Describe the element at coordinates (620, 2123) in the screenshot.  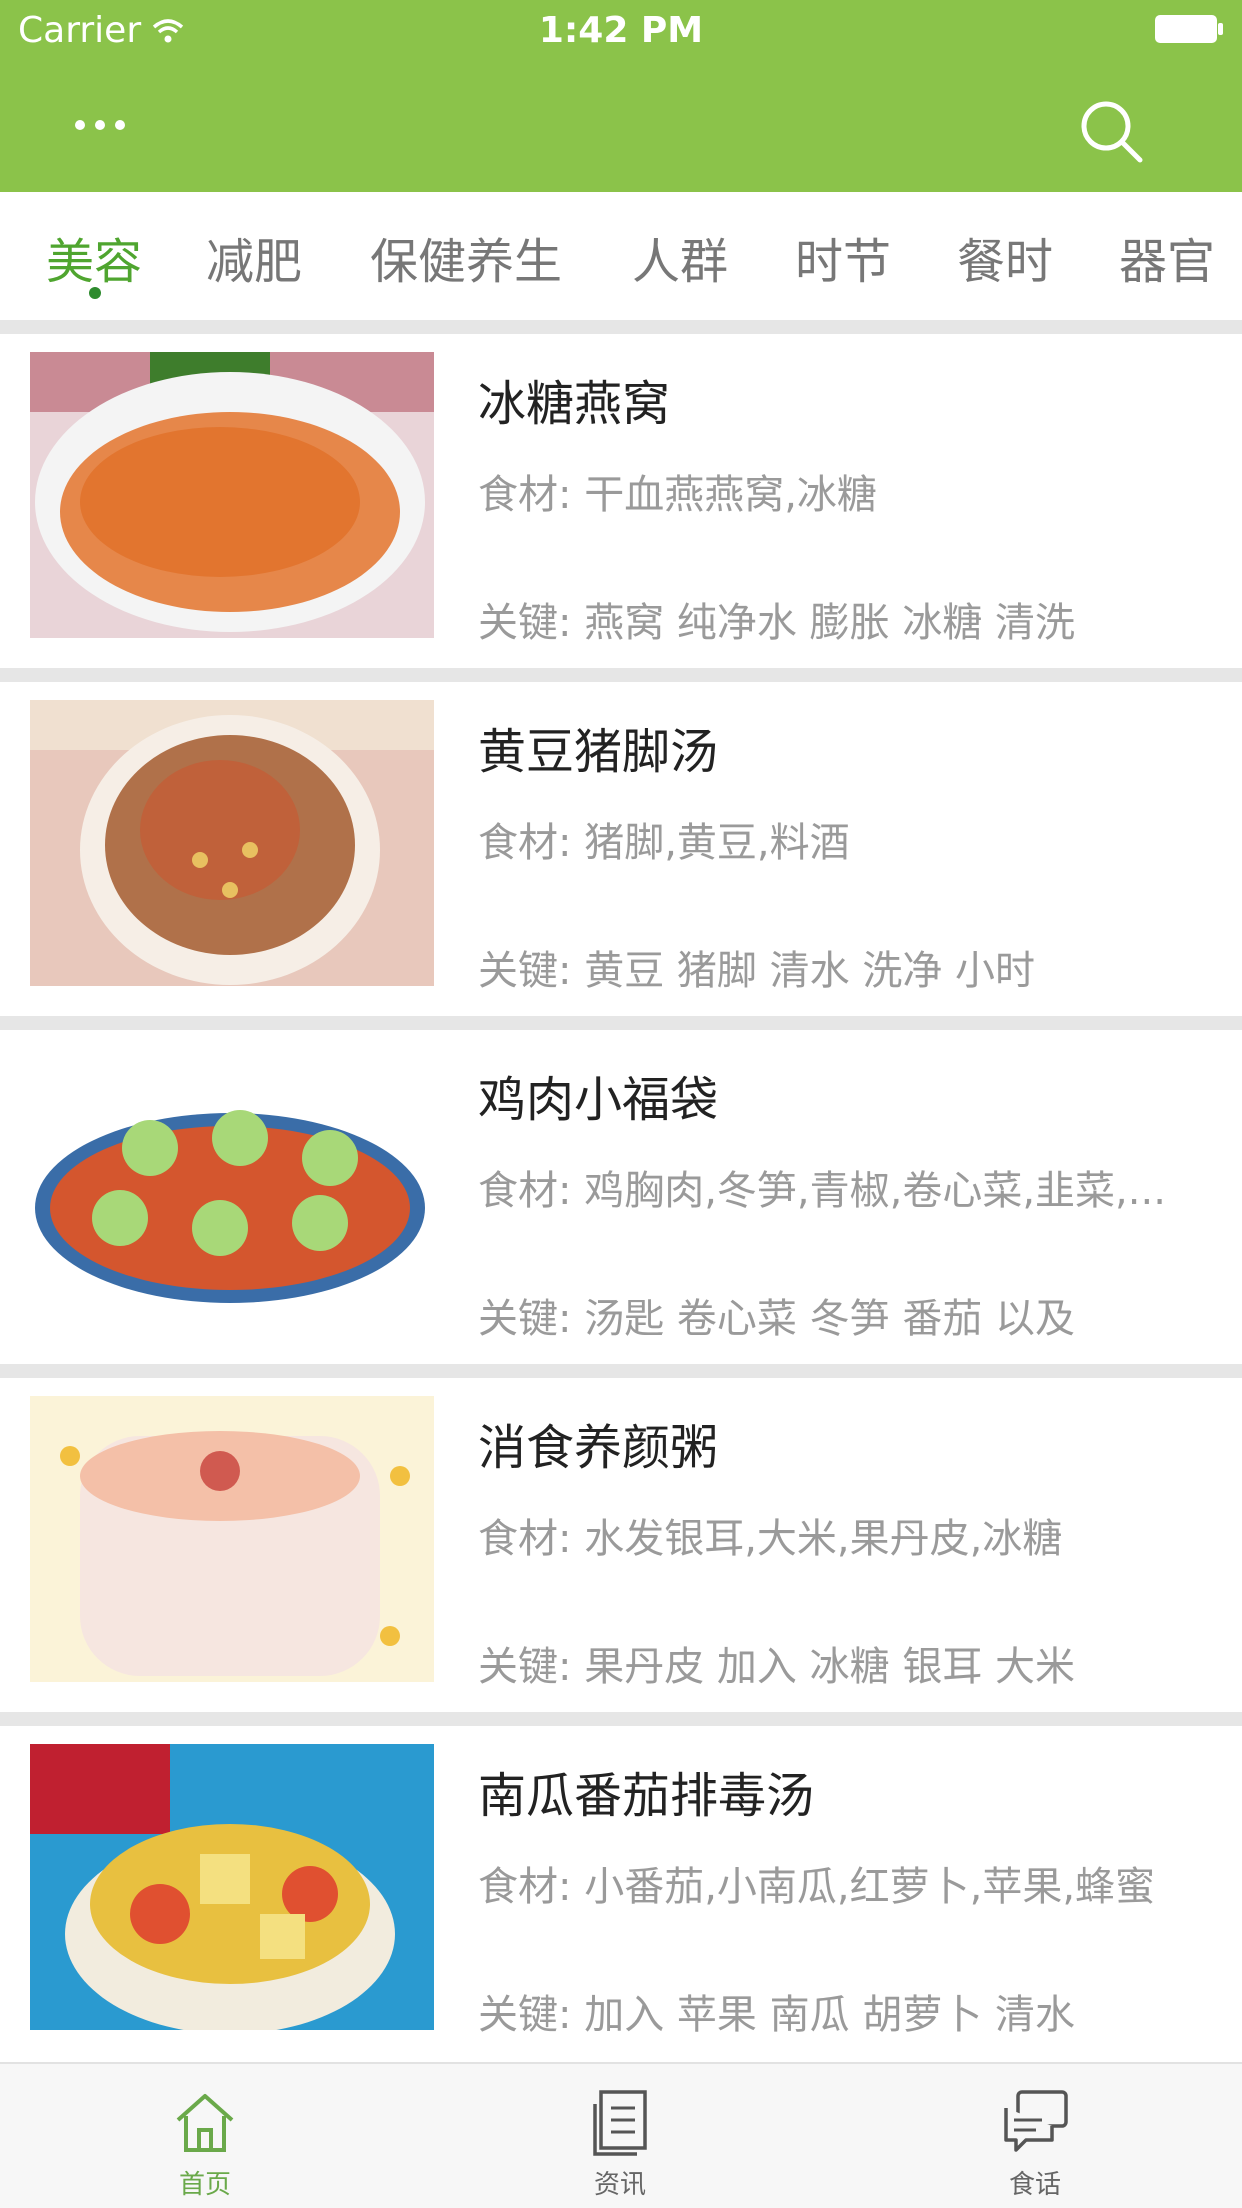
I see `news-icon` at that location.